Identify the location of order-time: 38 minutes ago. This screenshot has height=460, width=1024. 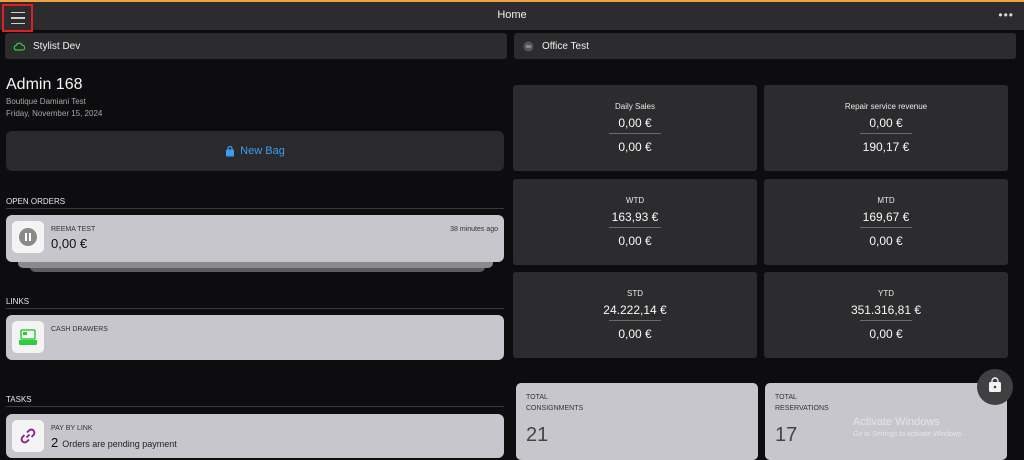
(474, 229).